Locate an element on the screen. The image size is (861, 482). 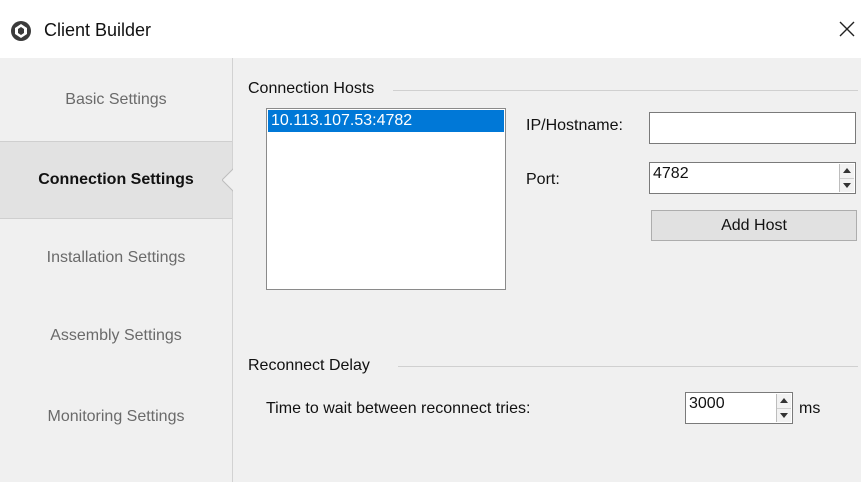
reconnect-decrement-button is located at coordinates (784, 415).